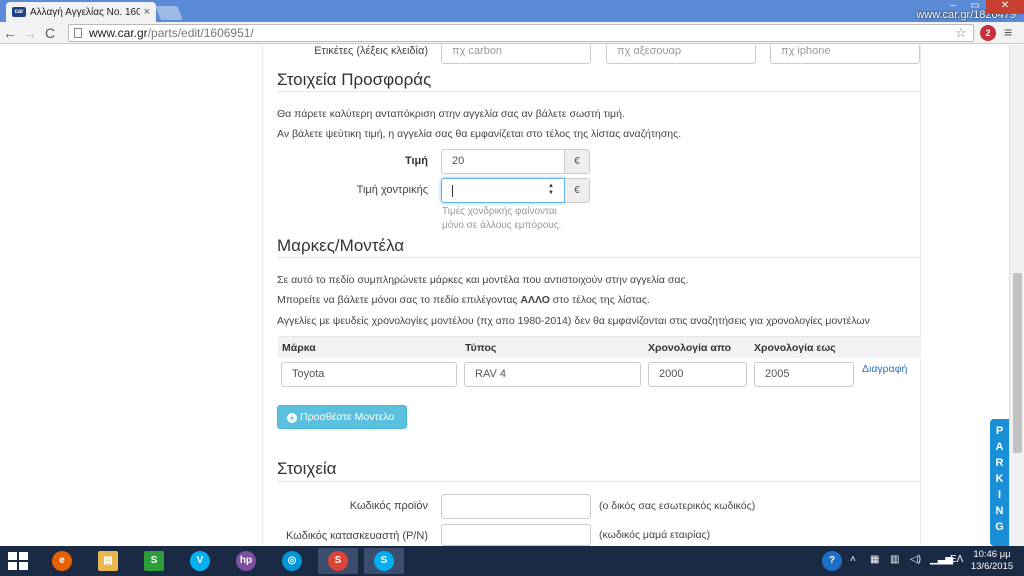 This screenshot has width=1024, height=576. I want to click on language-indicator: ΕΛ, so click(956, 559).